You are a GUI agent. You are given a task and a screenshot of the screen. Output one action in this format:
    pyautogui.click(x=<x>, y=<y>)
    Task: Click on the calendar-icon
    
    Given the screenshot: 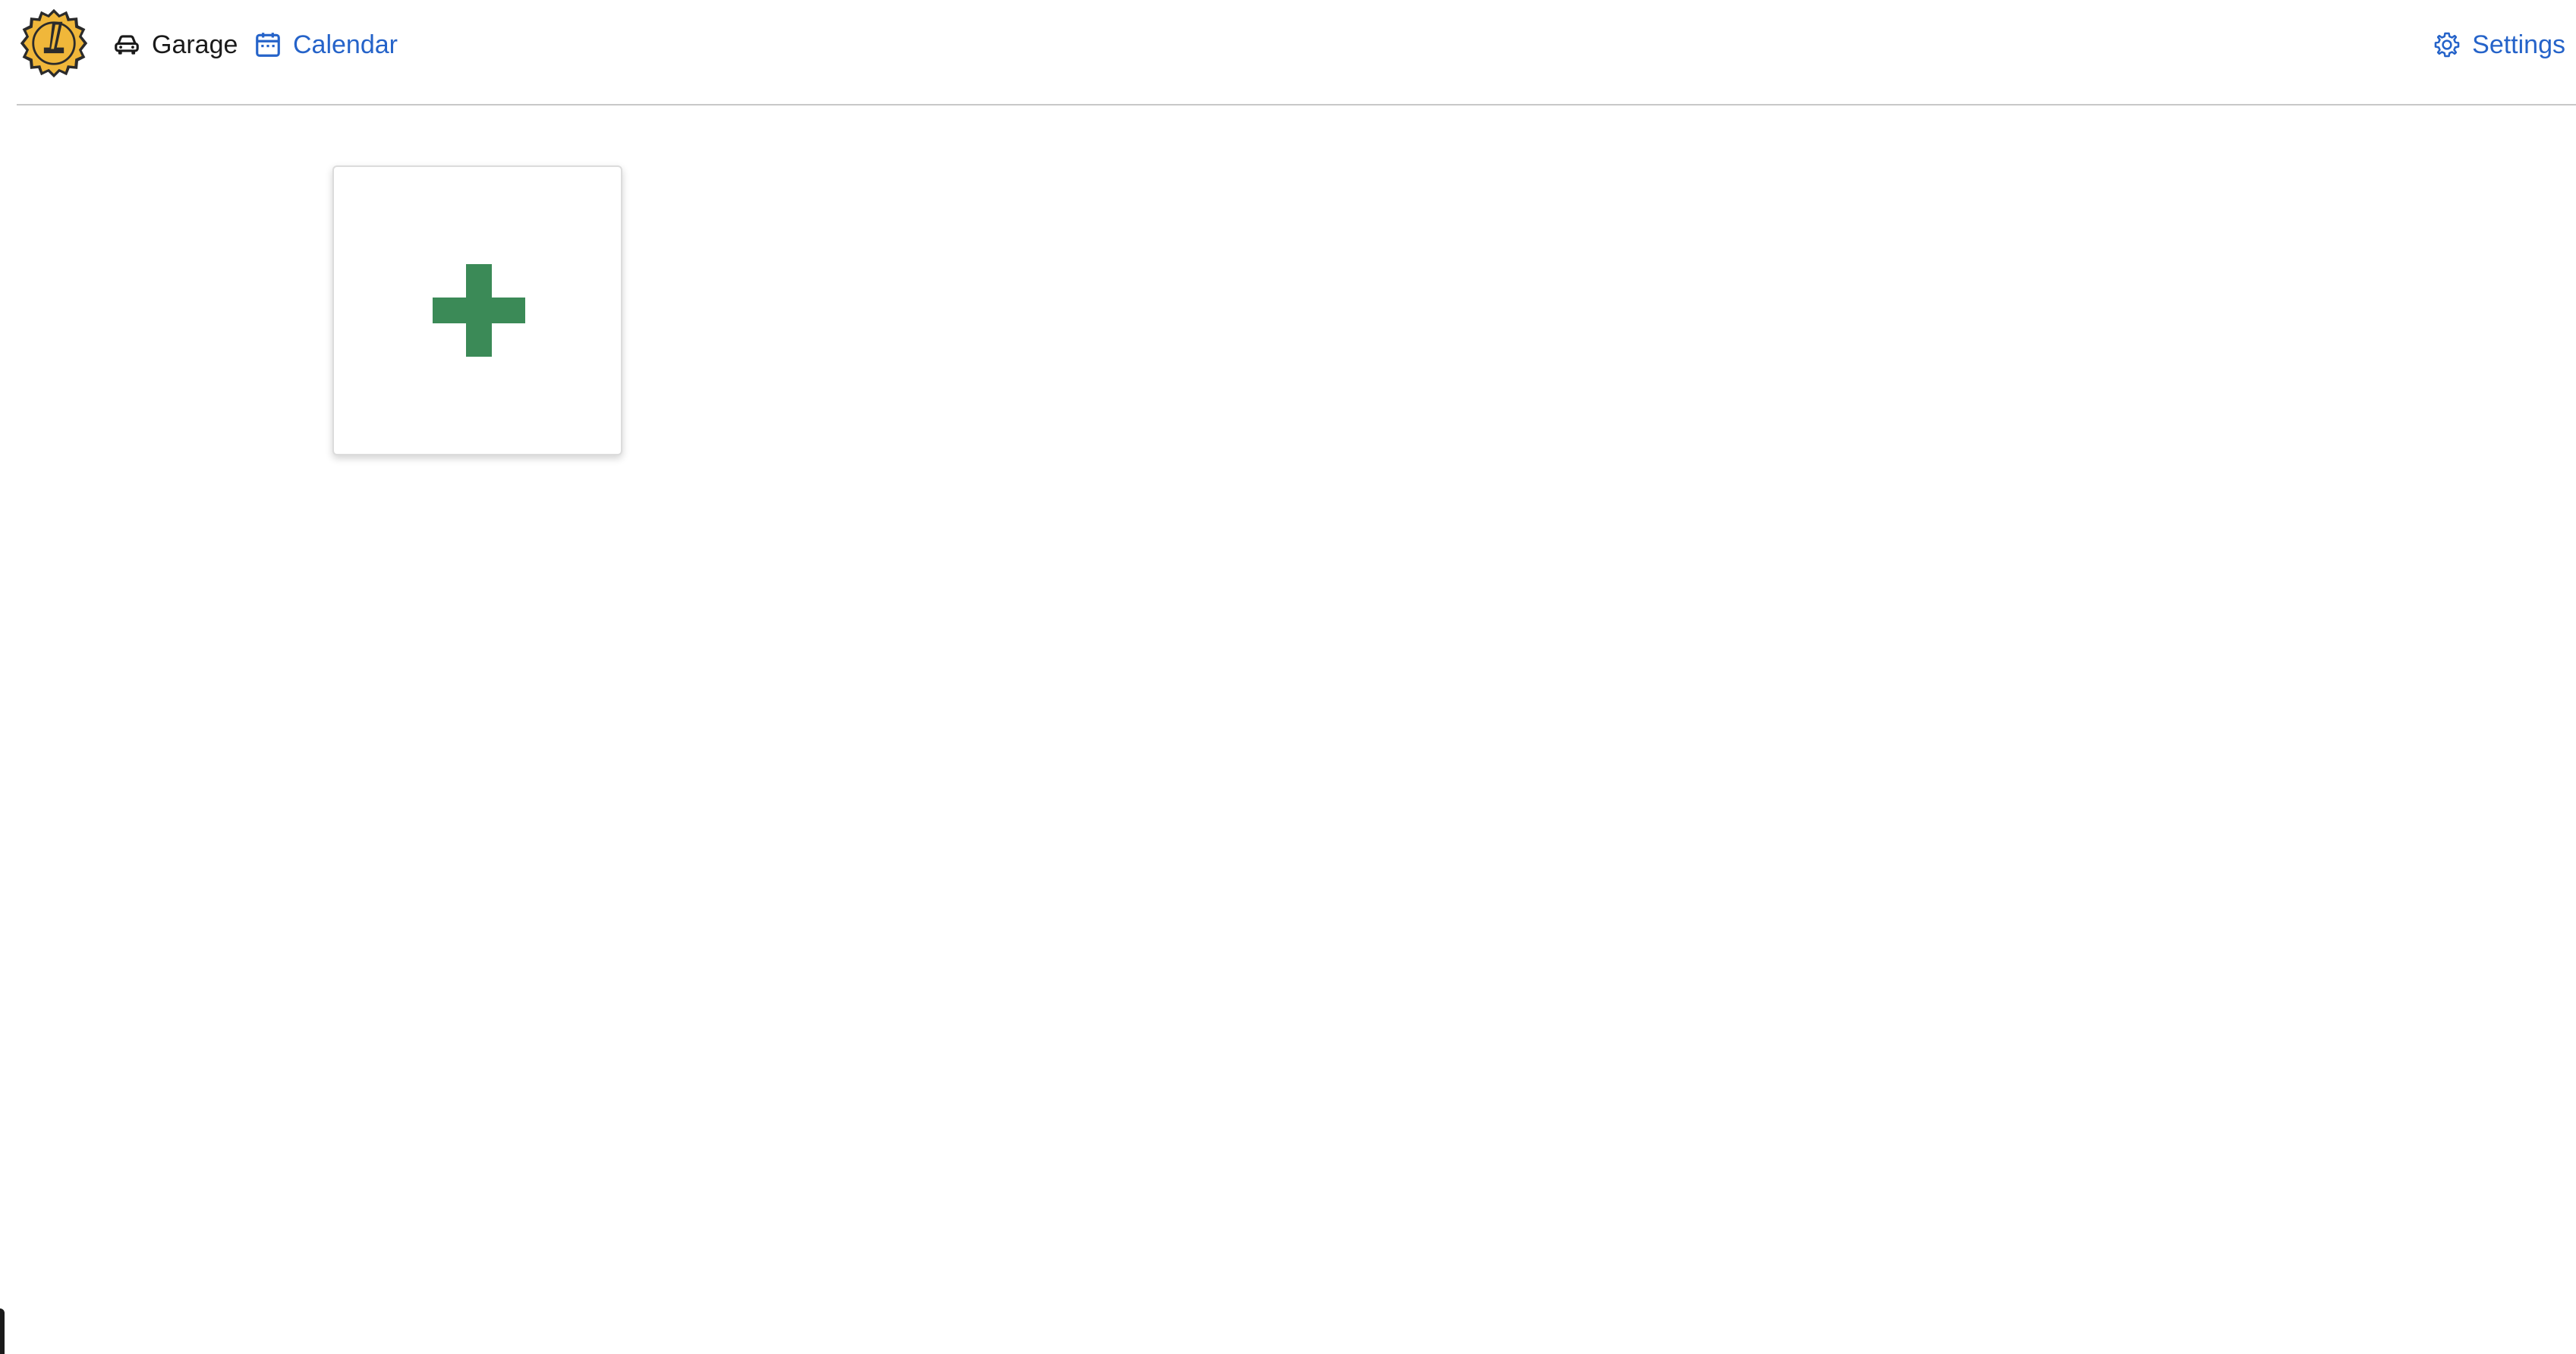 What is the action you would take?
    pyautogui.click(x=268, y=45)
    